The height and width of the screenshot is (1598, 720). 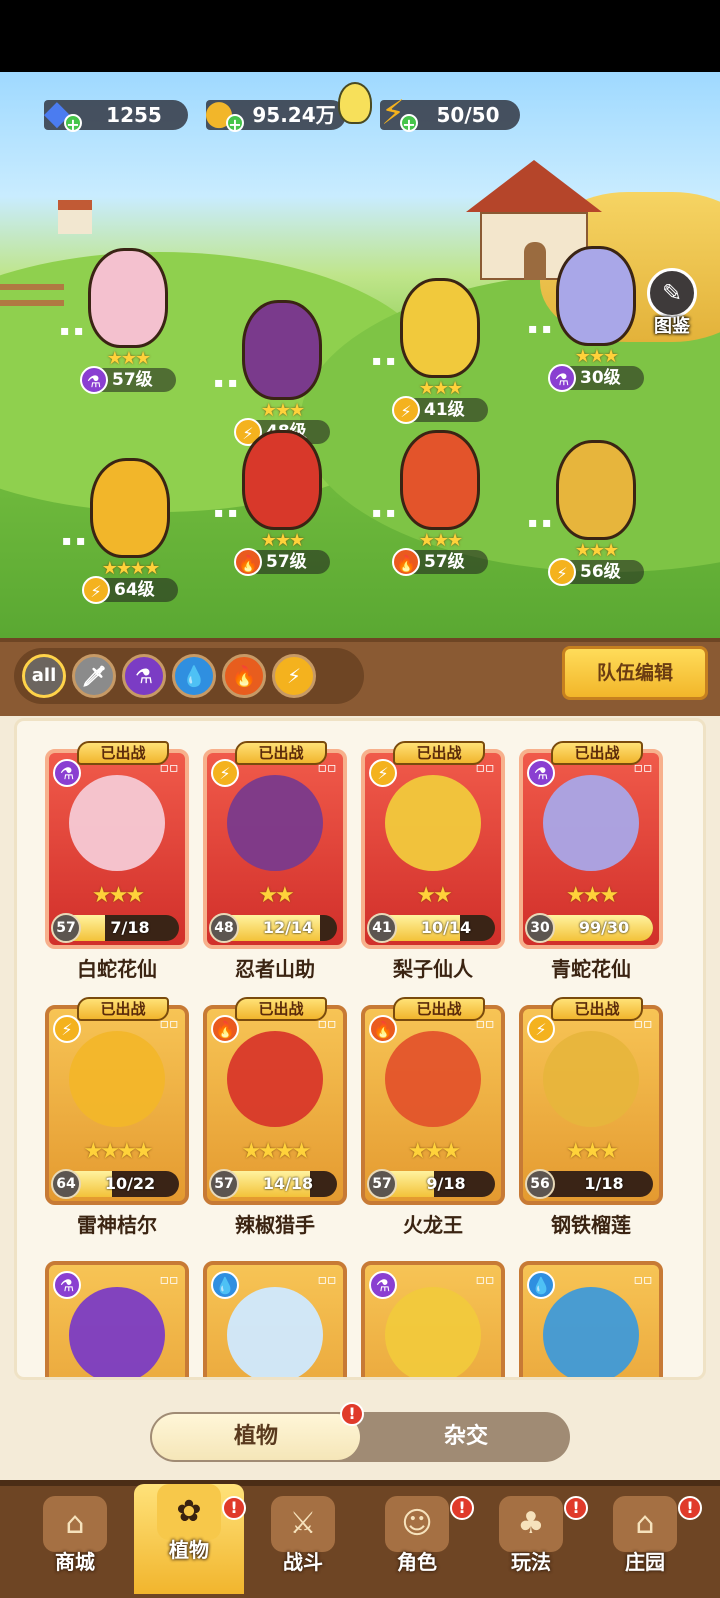 I want to click on nav-shop: ⌂ 商城, so click(x=75, y=1544).